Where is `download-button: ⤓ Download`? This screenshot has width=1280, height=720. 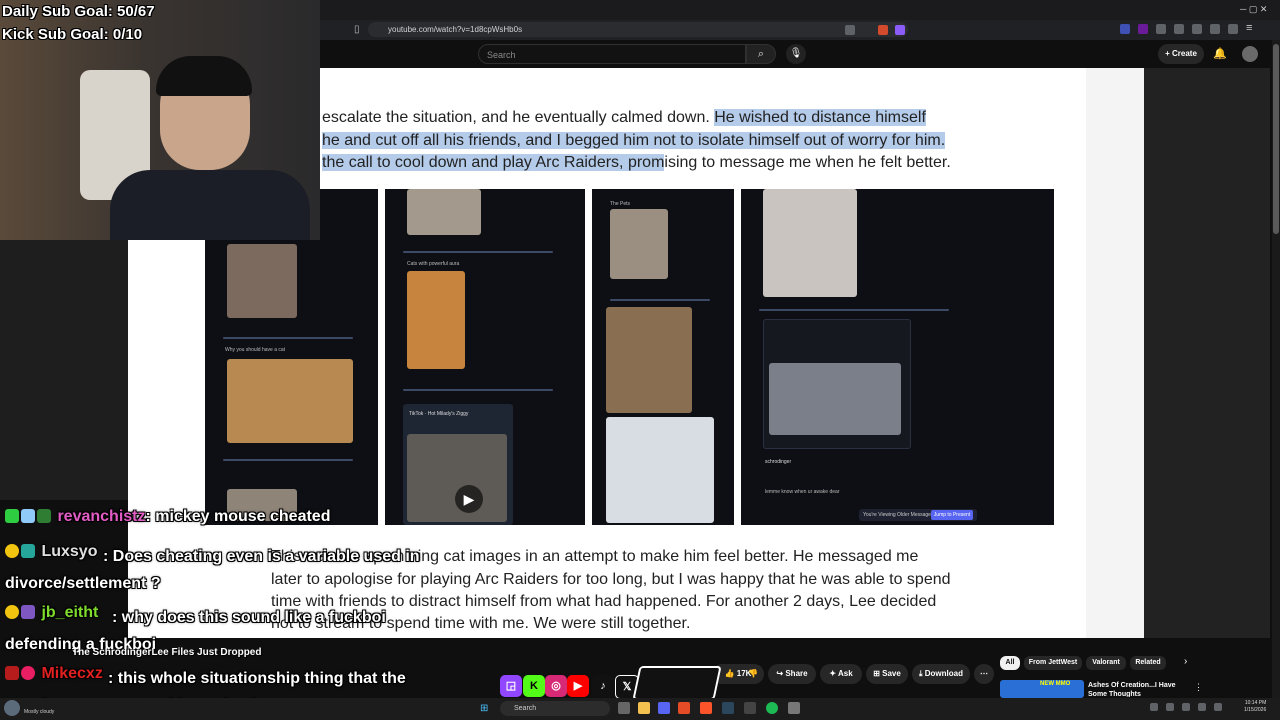 download-button: ⤓ Download is located at coordinates (941, 674).